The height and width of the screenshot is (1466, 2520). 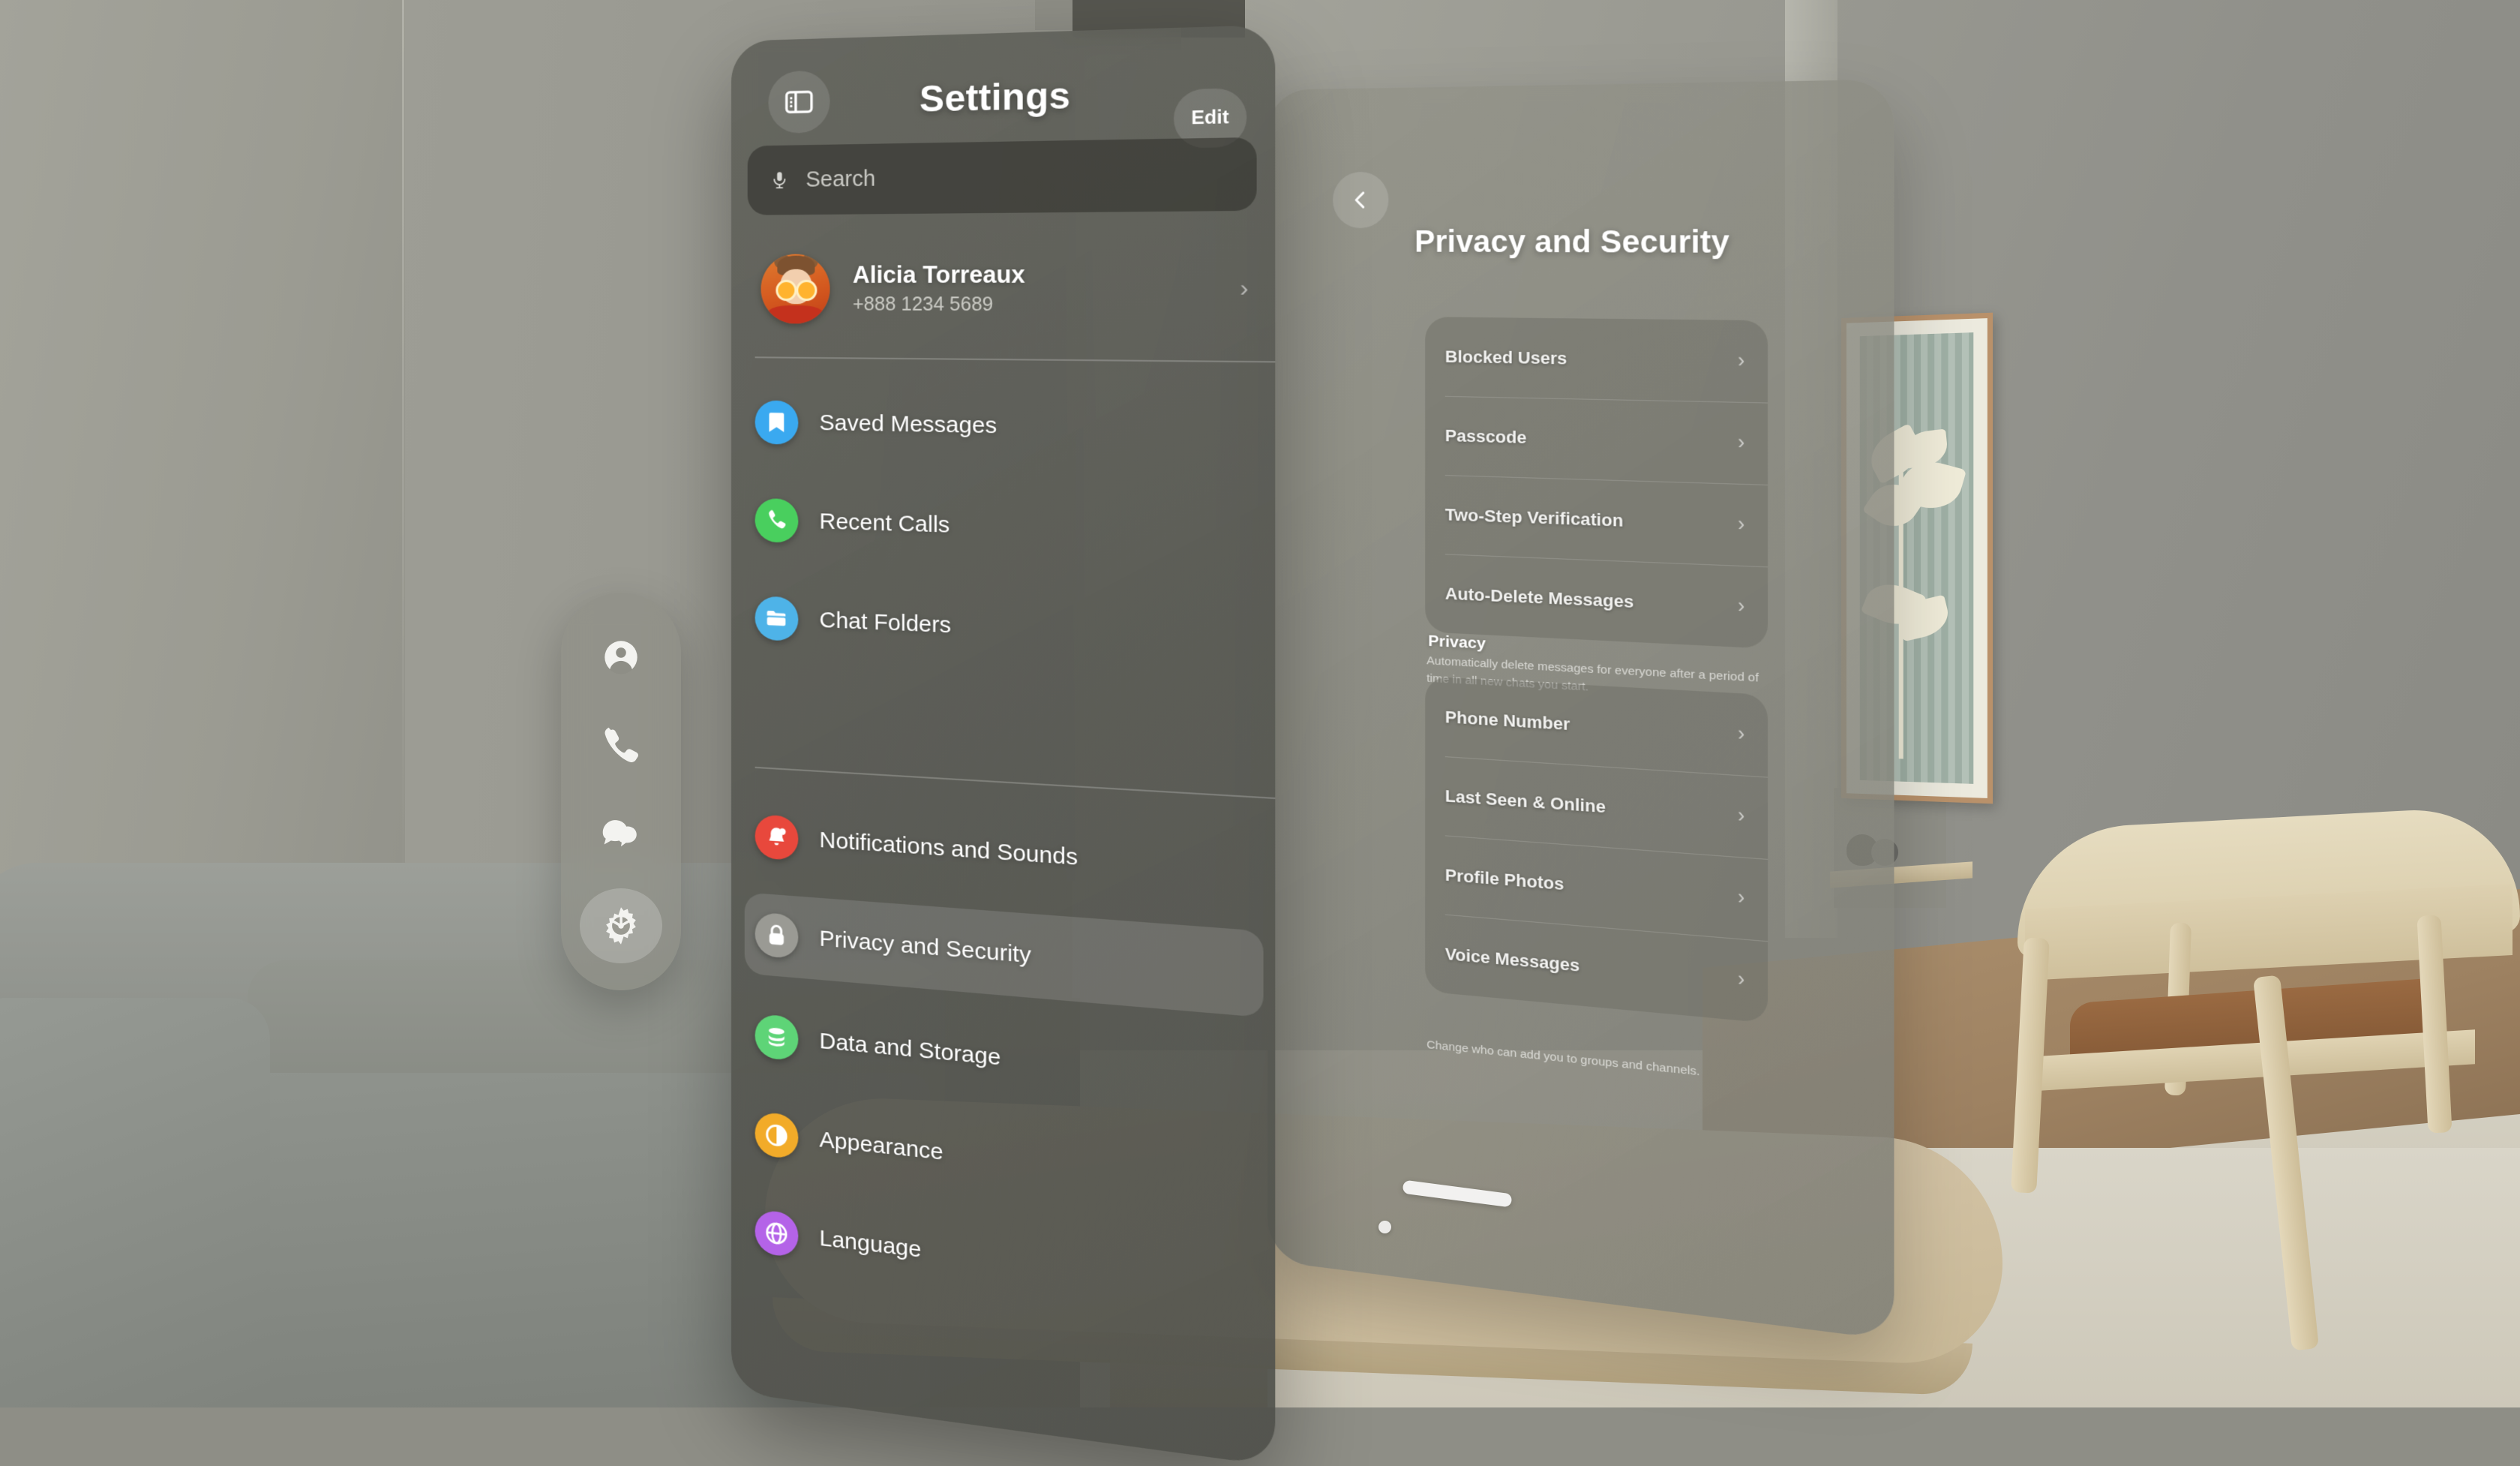 I want to click on sidebar-item-label: Language, so click(x=870, y=1244).